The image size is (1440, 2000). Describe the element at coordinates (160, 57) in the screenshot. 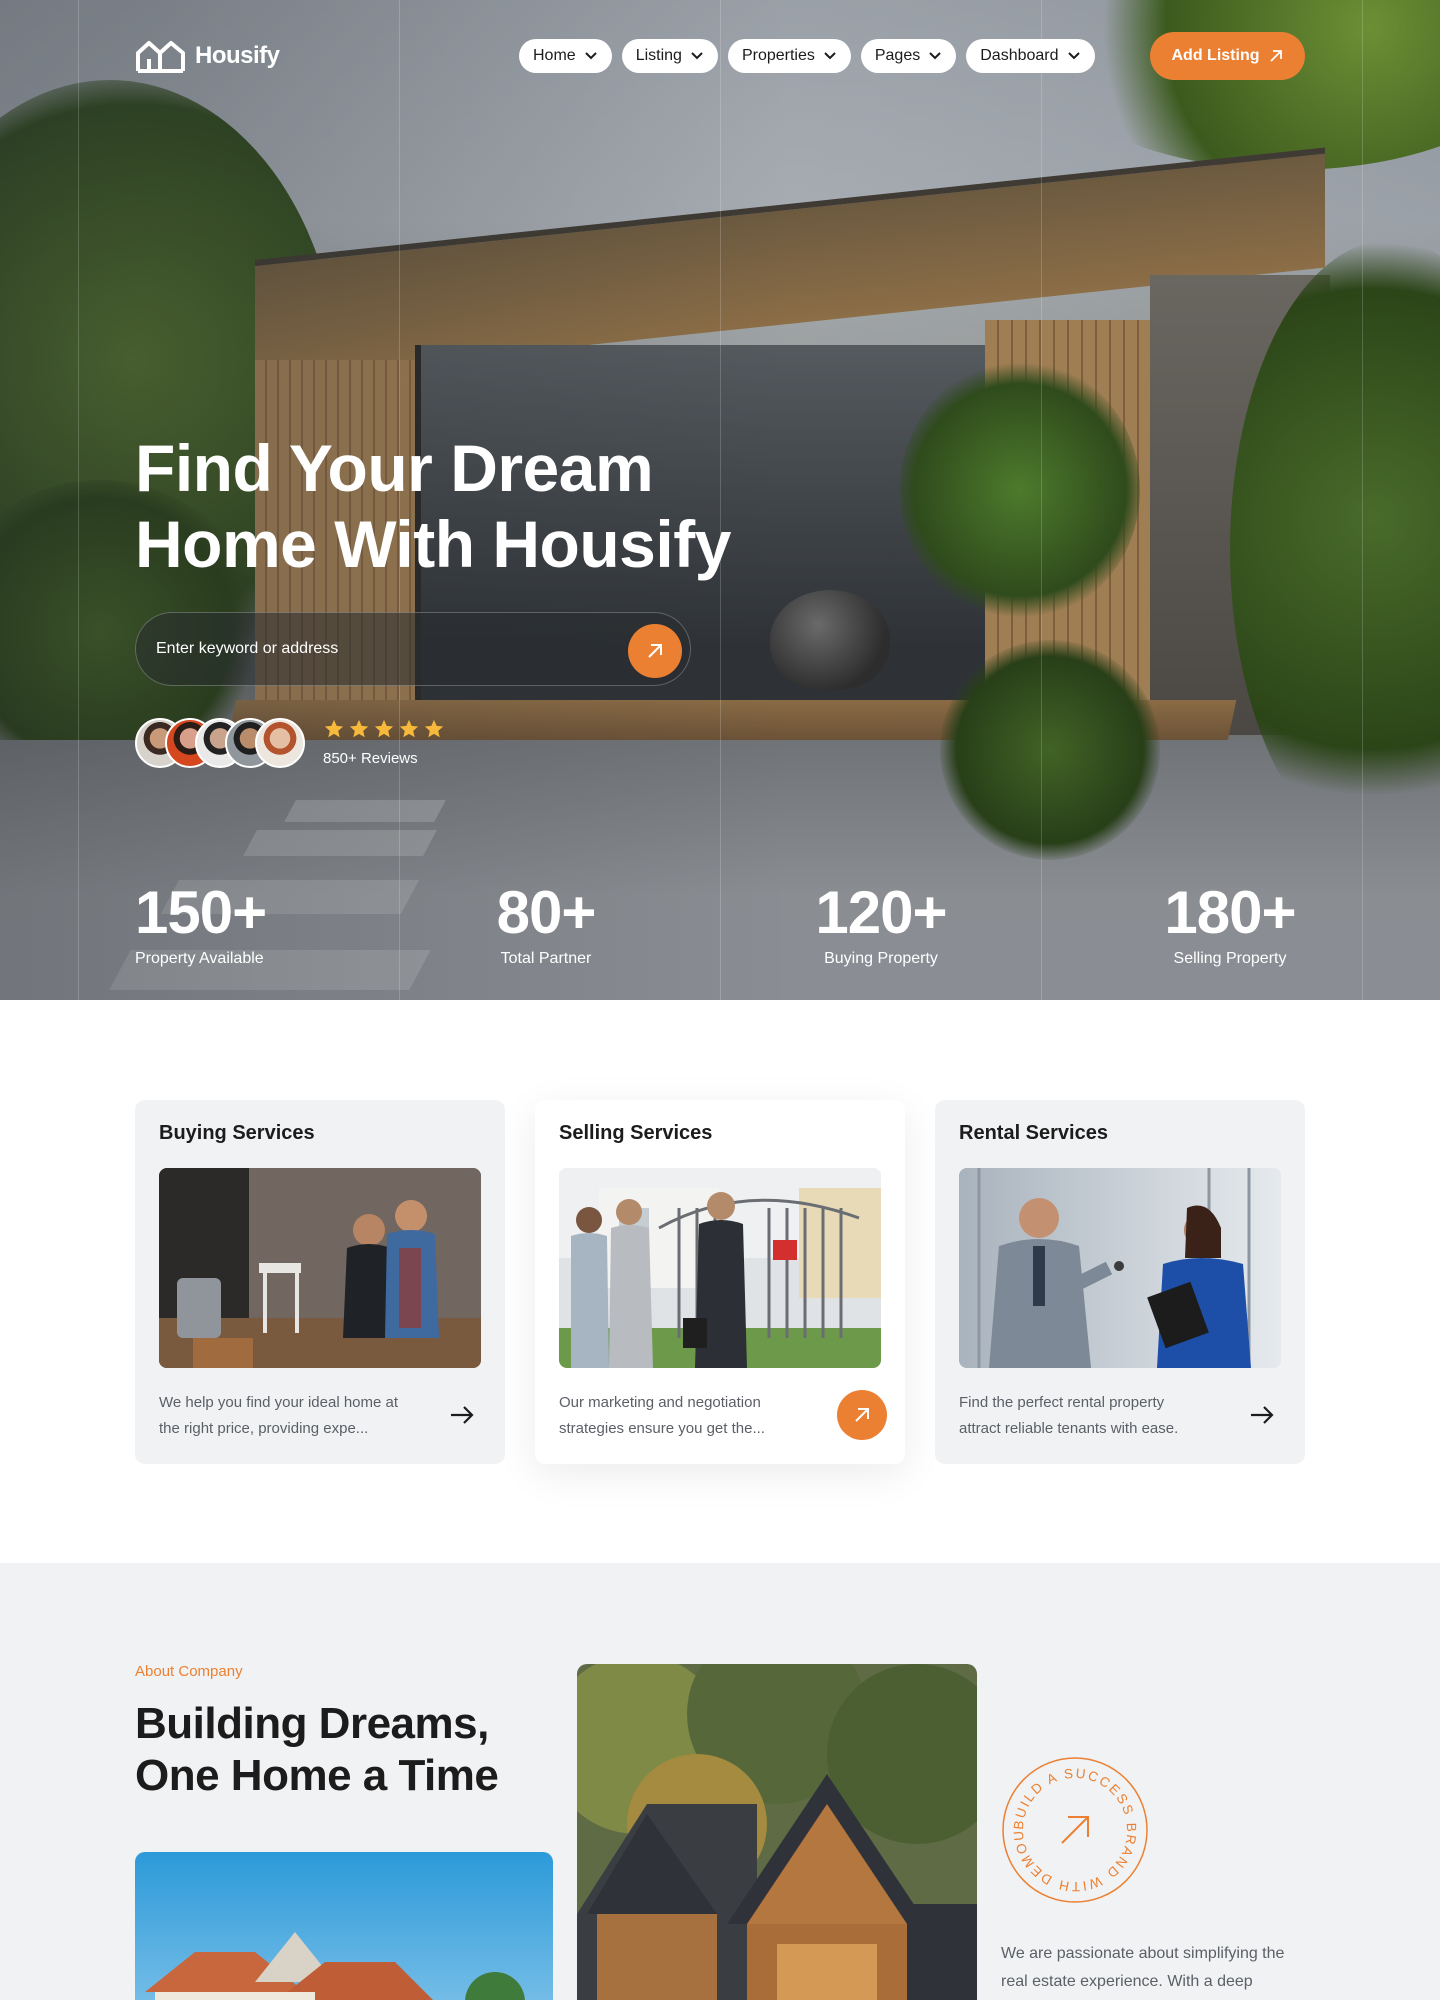

I see `house-logo-icon` at that location.